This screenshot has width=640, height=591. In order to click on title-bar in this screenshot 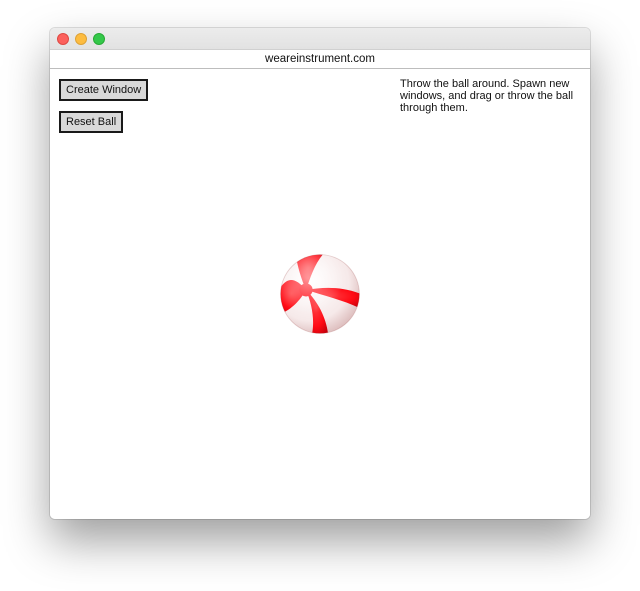, I will do `click(320, 39)`.